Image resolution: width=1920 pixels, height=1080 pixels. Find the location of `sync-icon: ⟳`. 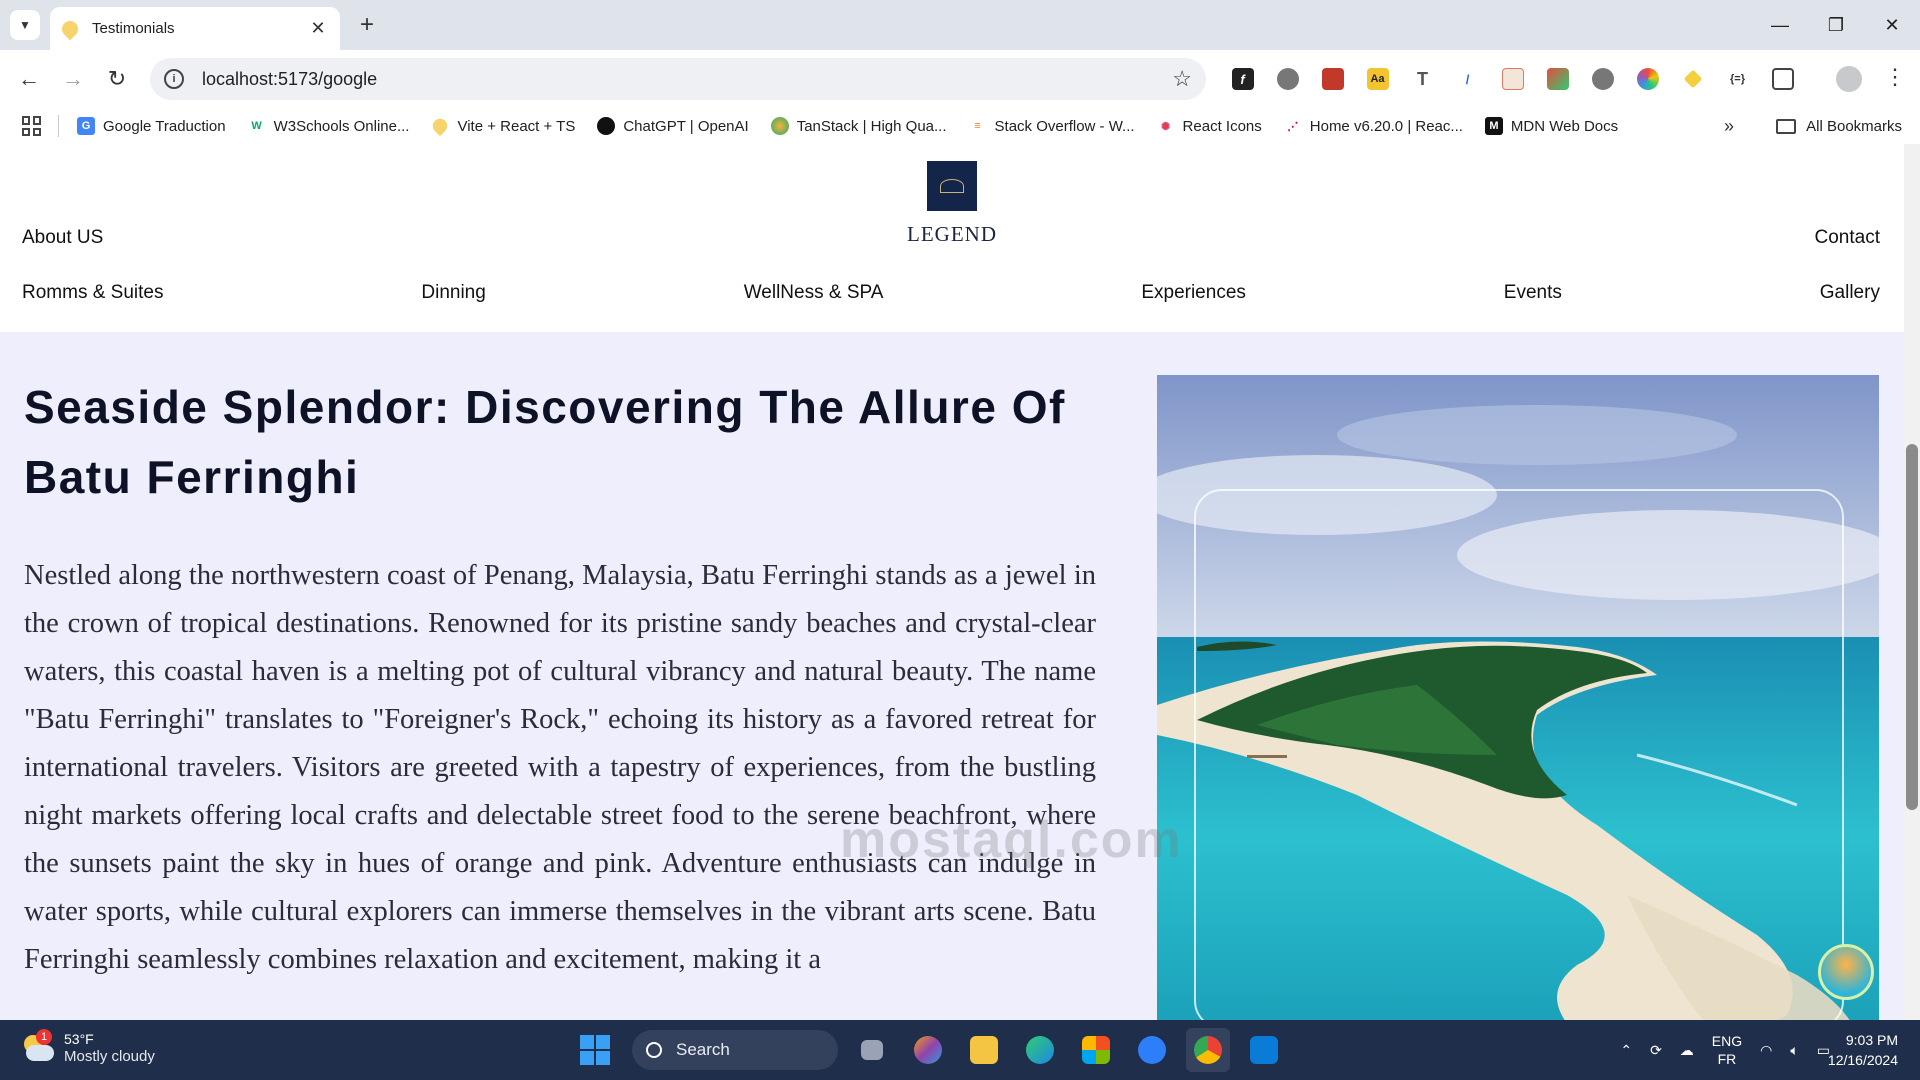

sync-icon: ⟳ is located at coordinates (1656, 1050).